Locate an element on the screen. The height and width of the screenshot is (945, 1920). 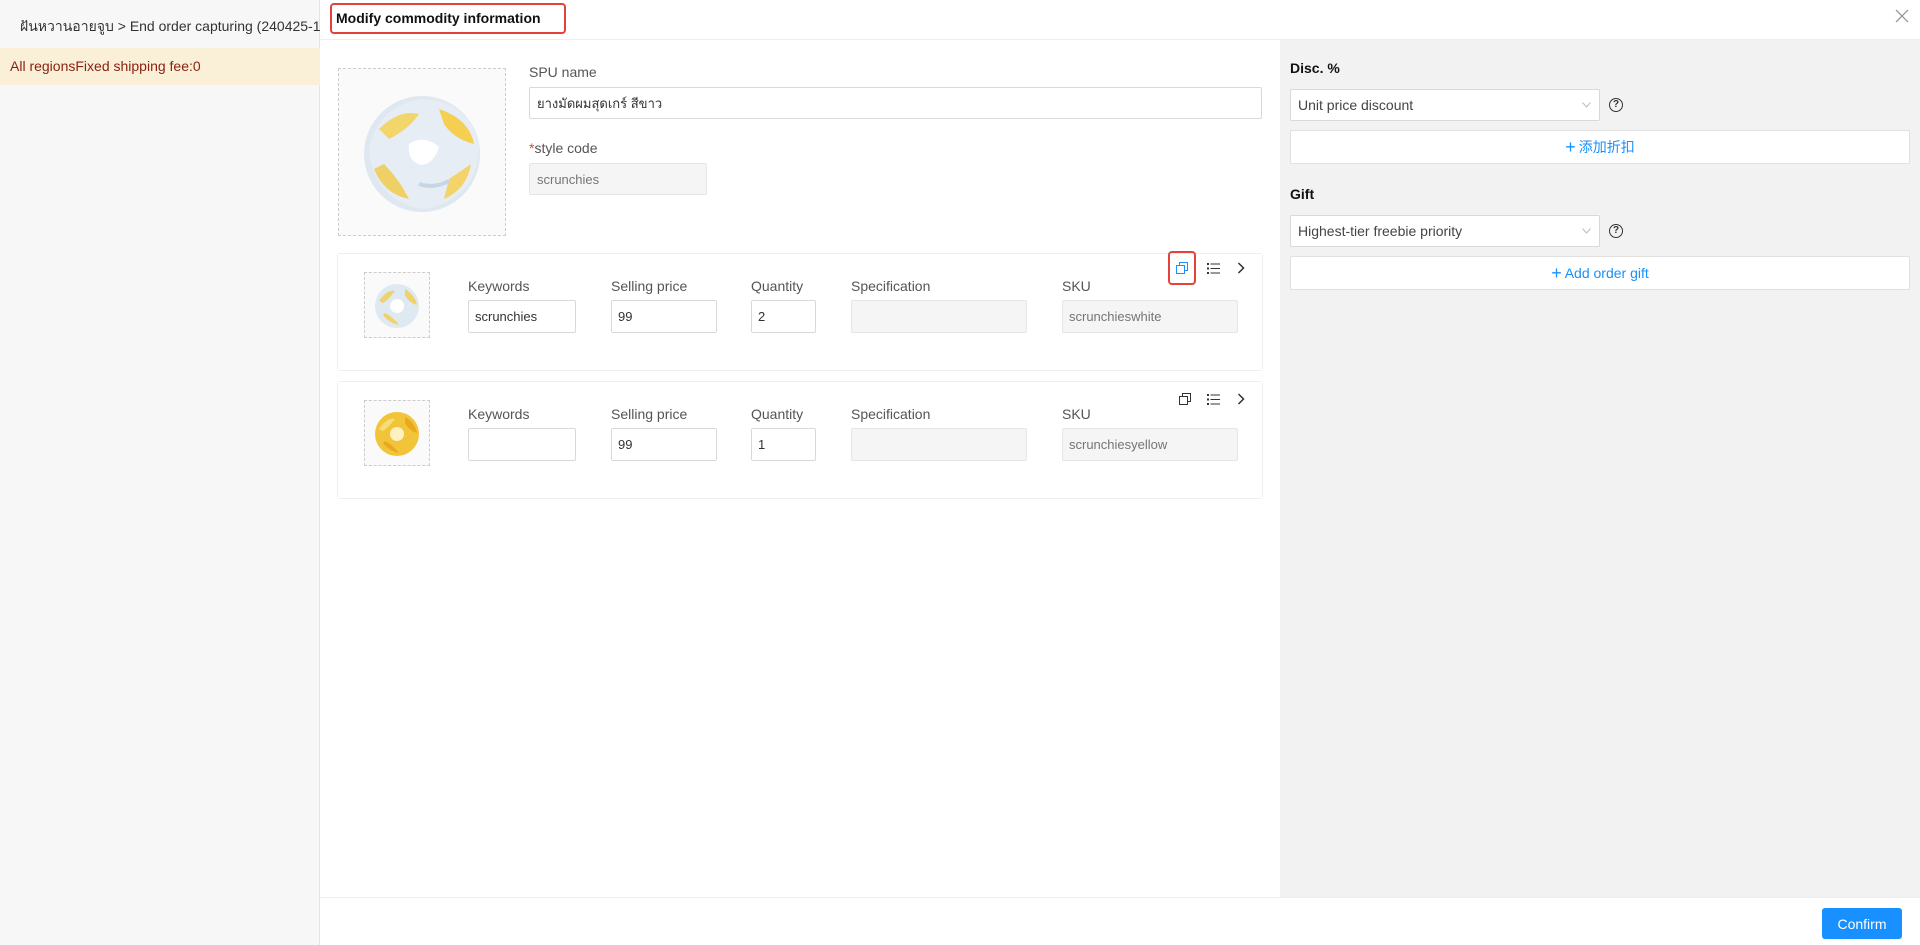
modal-header: Modify commodity information is located at coordinates (1120, 20).